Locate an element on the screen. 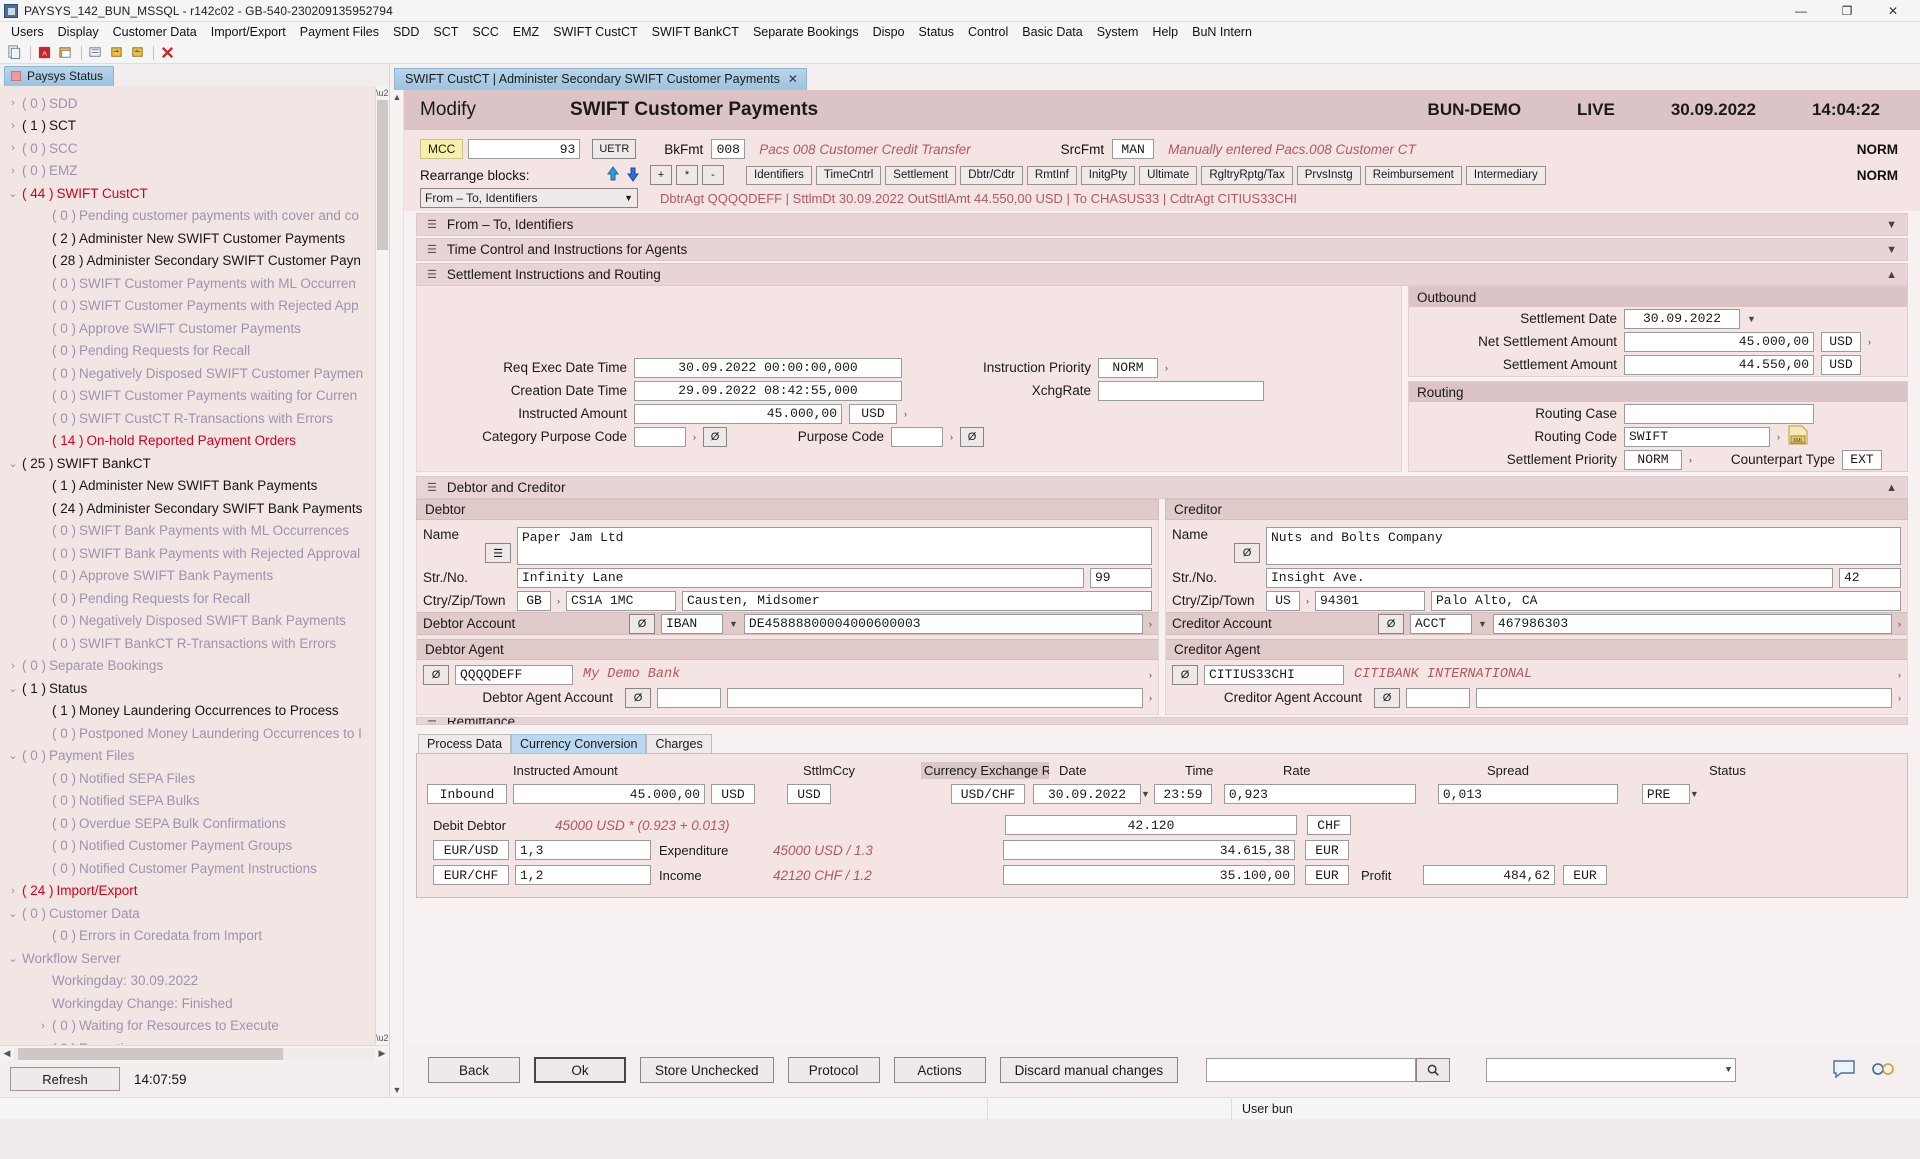 This screenshot has height=1159, width=1920. block-button-identifiers: Identifiers is located at coordinates (779, 175).